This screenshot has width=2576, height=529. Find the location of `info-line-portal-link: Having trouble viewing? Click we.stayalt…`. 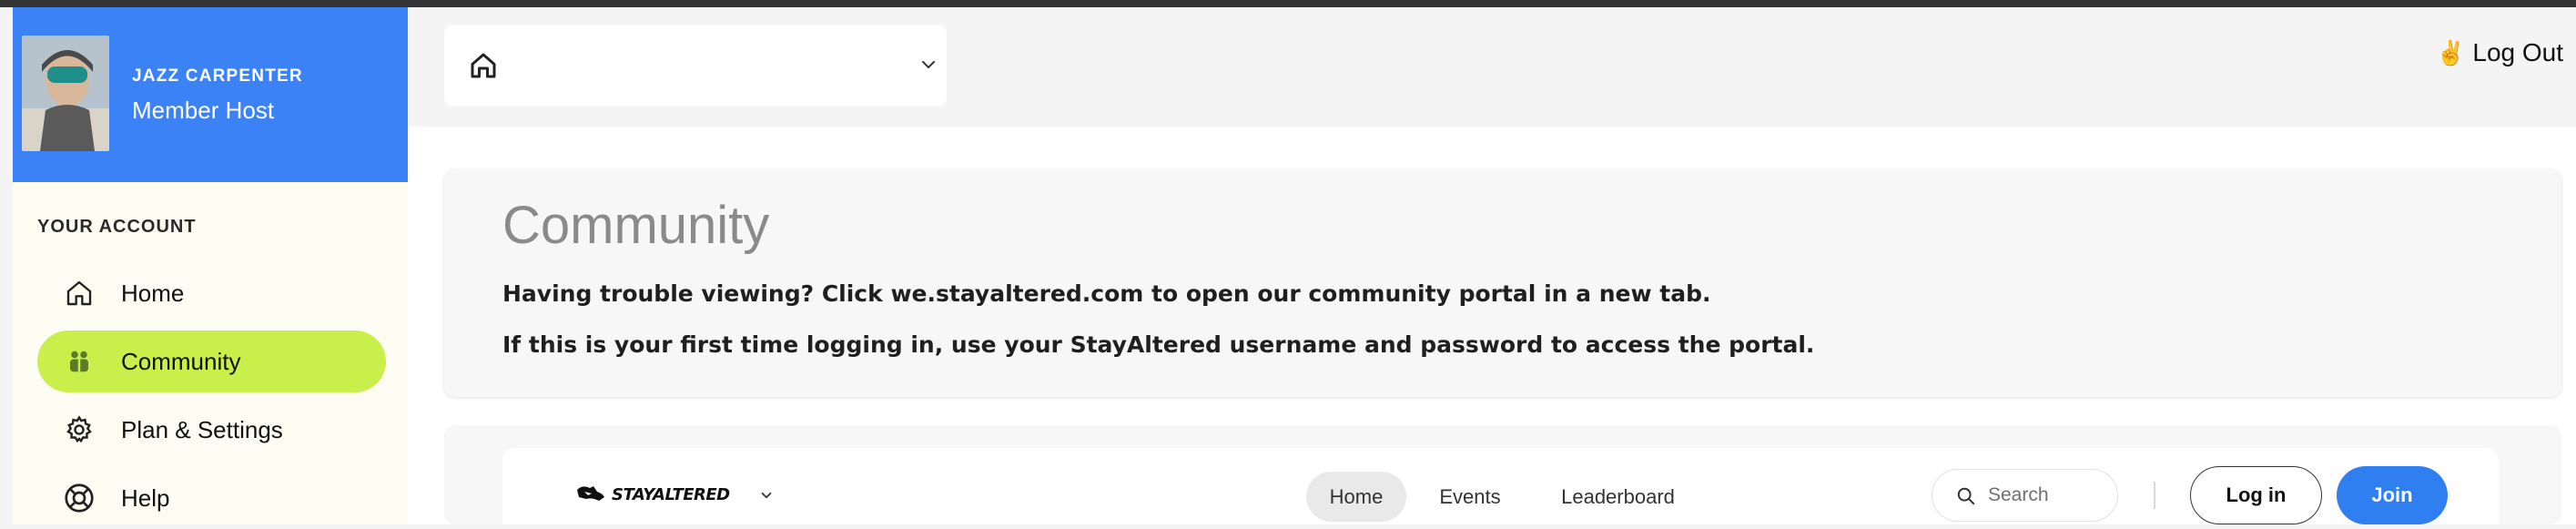

info-line-portal-link: Having trouble viewing? Click we.stayalt… is located at coordinates (1106, 293).